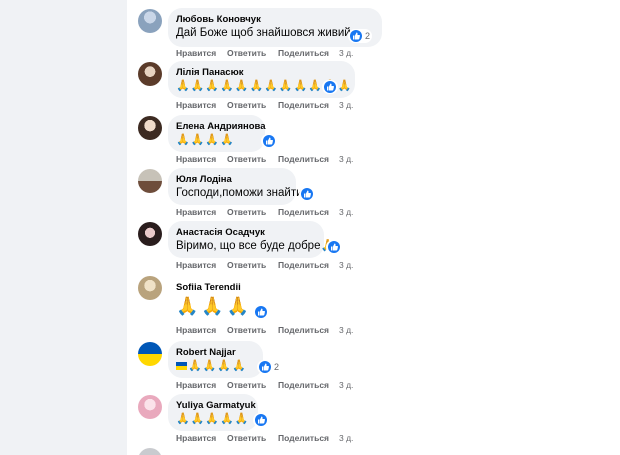 The image size is (620, 455). I want to click on comment-bubble: Yuliya Garmatyuk 🙏🙏🙏🙏🙏, so click(213, 412).